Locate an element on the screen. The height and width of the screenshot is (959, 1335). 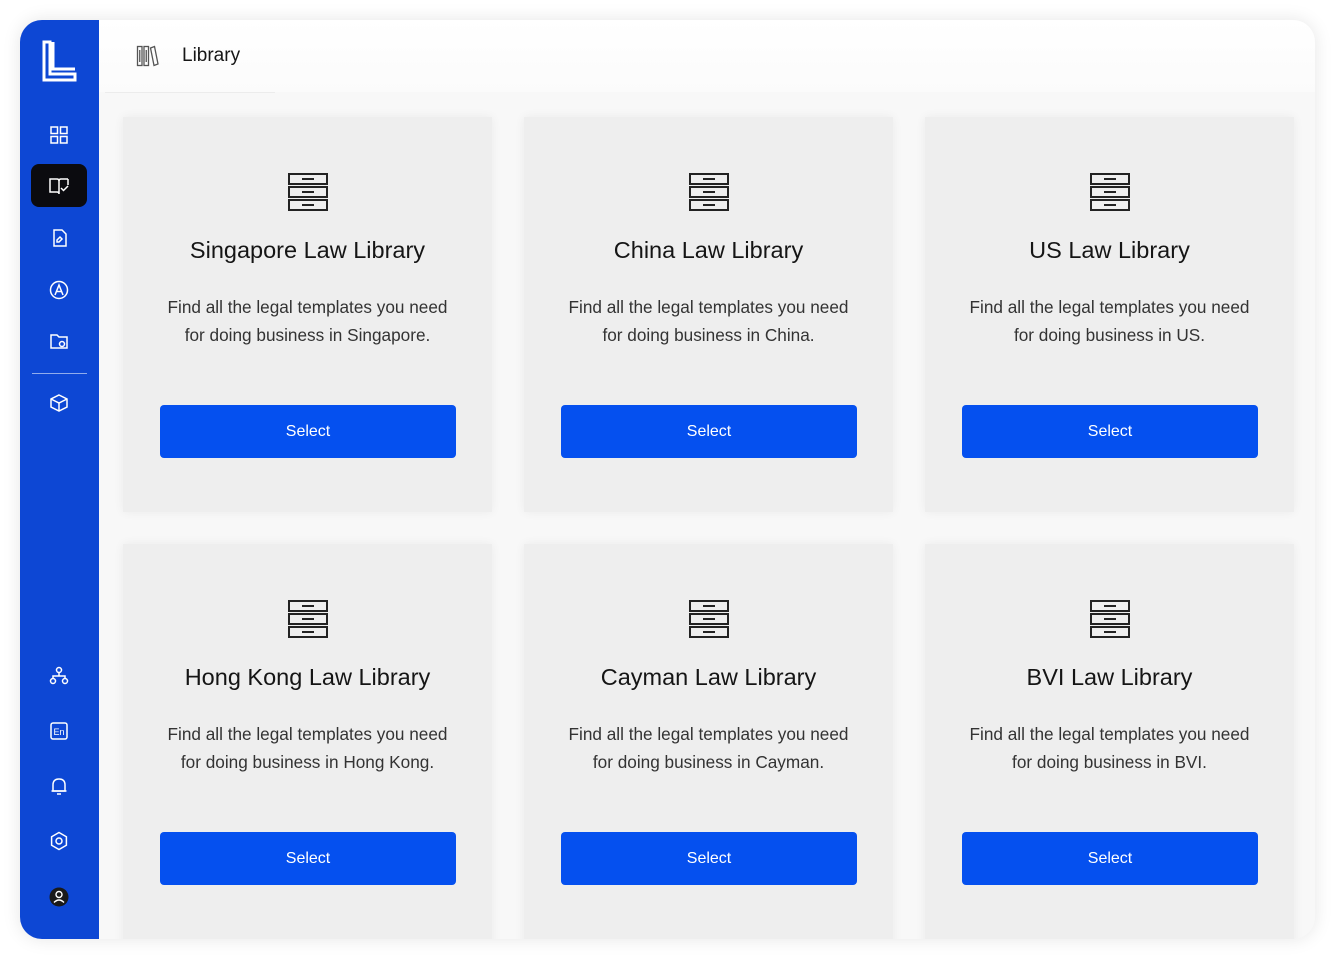
user-avatar-icon is located at coordinates (59, 896).